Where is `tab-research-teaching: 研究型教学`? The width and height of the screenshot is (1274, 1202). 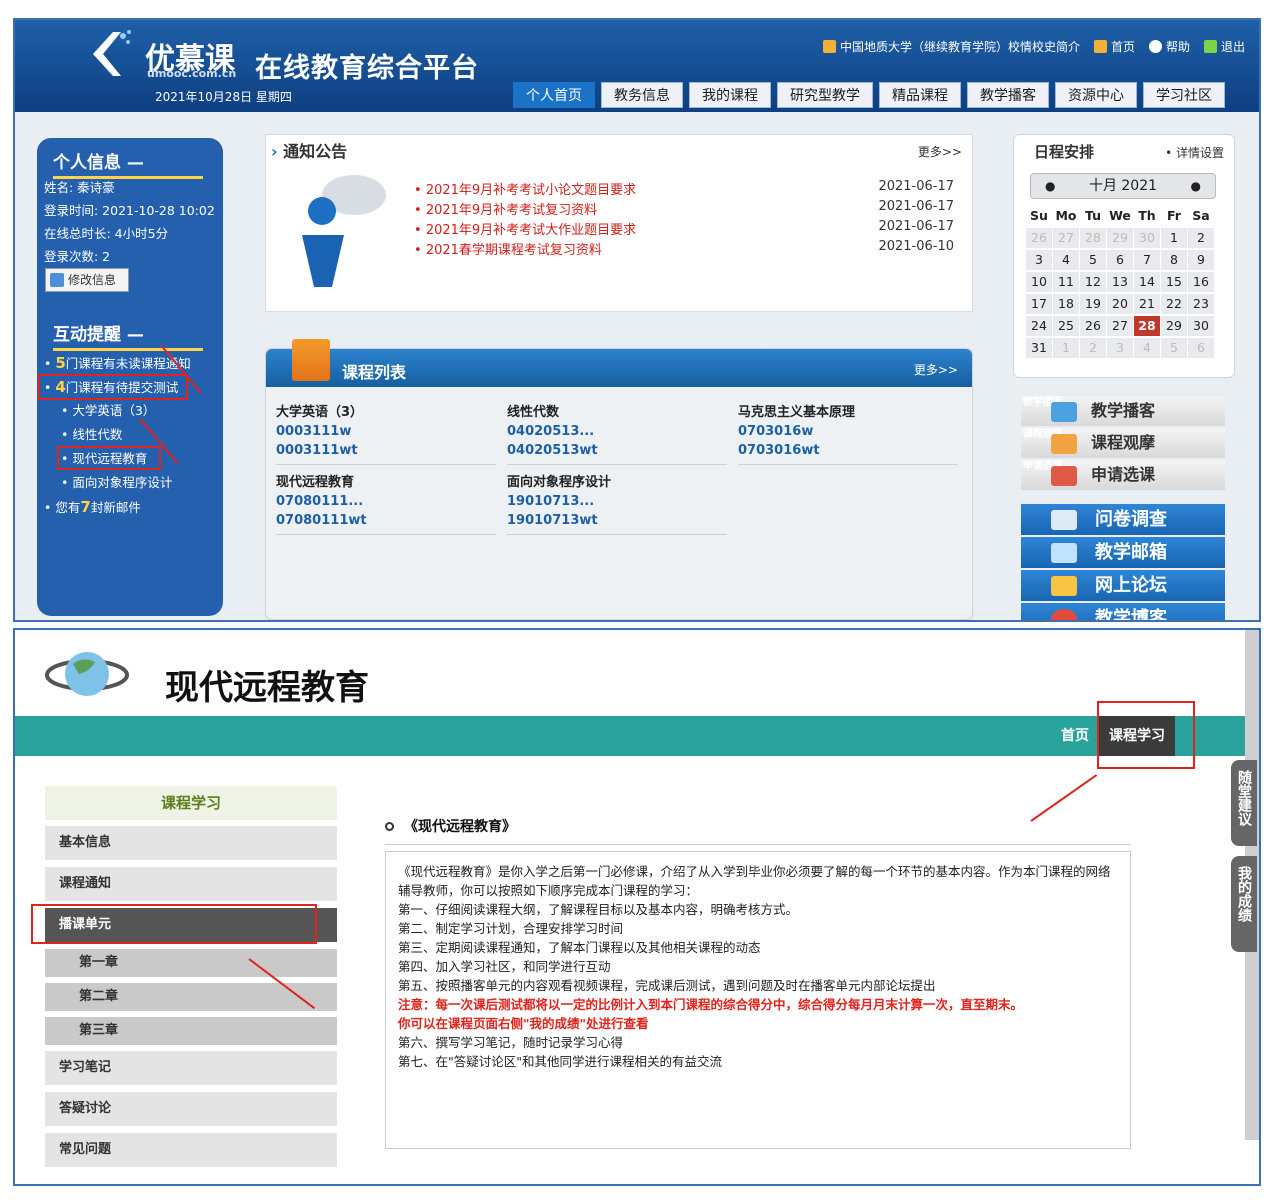
tab-research-teaching: 研究型教学 is located at coordinates (825, 95).